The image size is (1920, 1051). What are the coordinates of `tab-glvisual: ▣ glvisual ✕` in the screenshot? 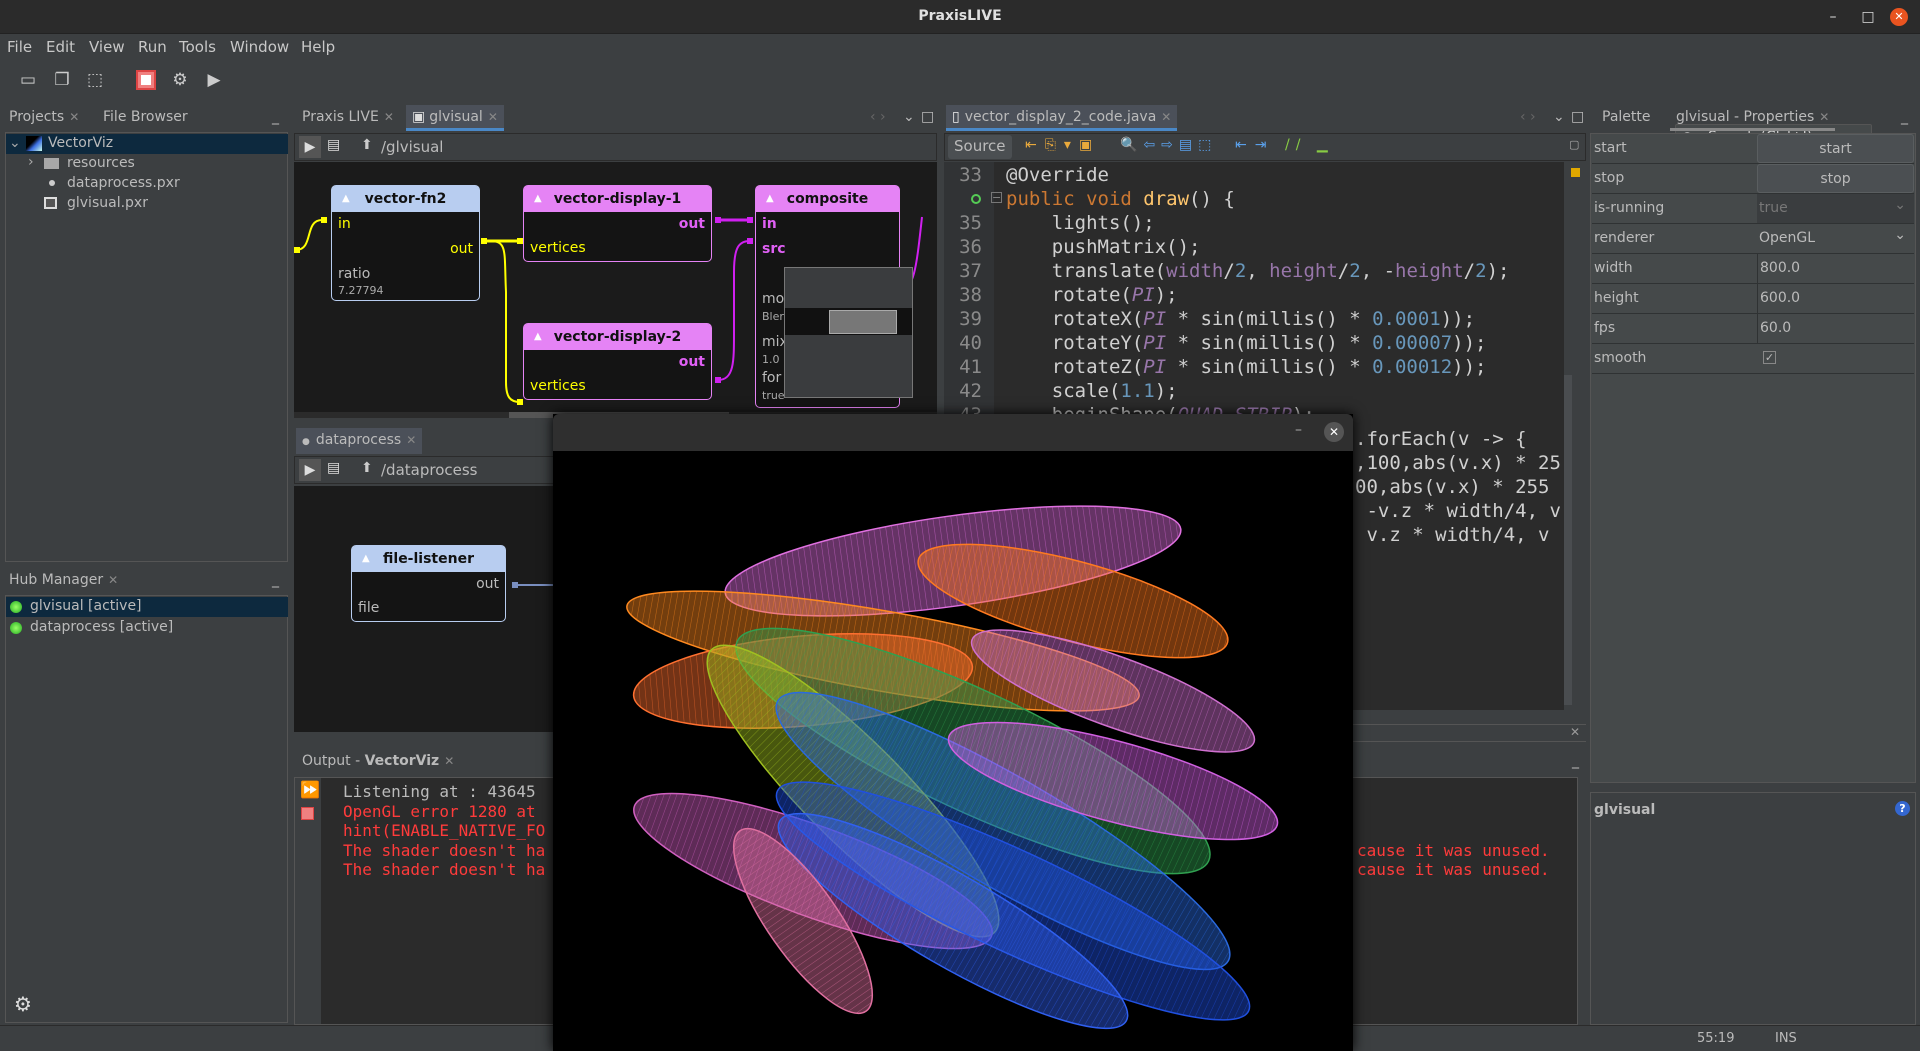 It's located at (455, 118).